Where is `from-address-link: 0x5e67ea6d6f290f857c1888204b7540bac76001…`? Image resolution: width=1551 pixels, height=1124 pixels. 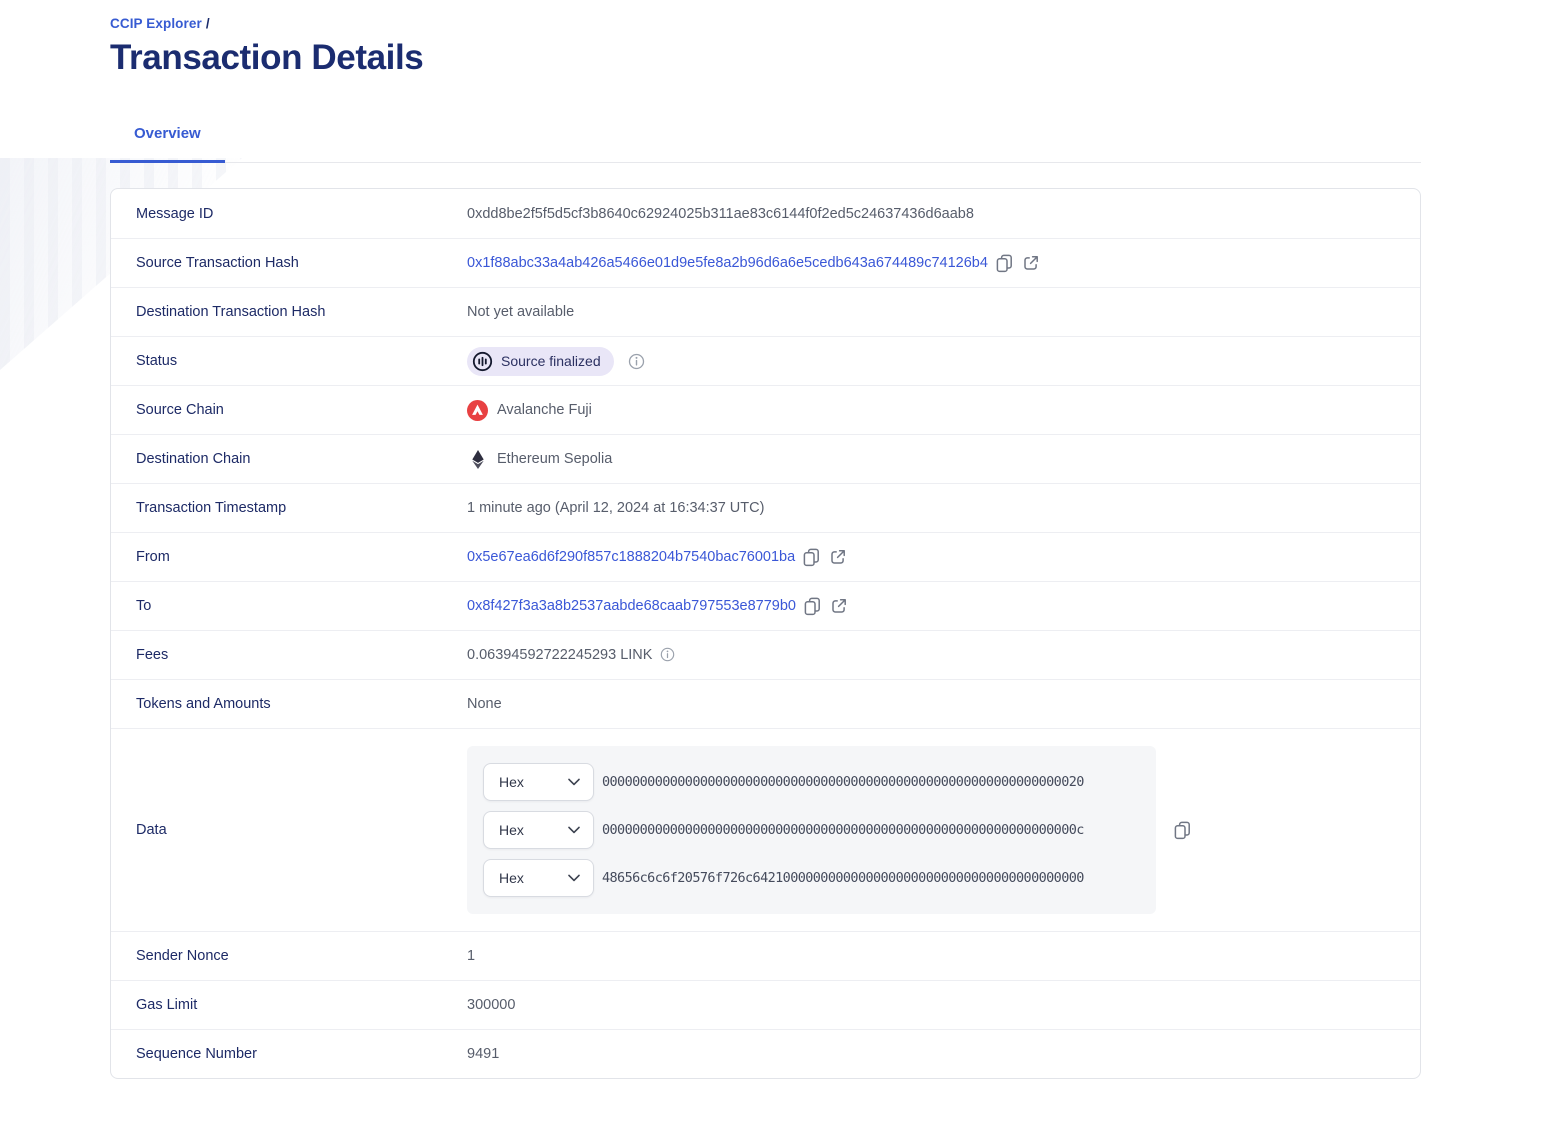 from-address-link: 0x5e67ea6d6f290f857c1888204b7540bac76001… is located at coordinates (631, 557).